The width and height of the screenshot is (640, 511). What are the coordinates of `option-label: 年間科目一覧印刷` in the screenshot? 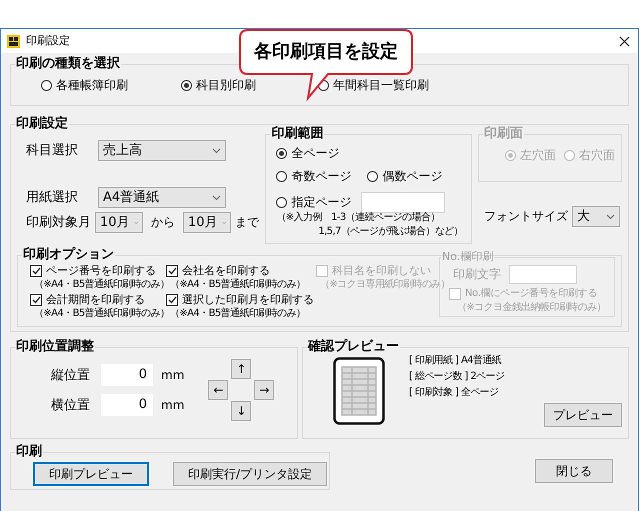 It's located at (381, 85).